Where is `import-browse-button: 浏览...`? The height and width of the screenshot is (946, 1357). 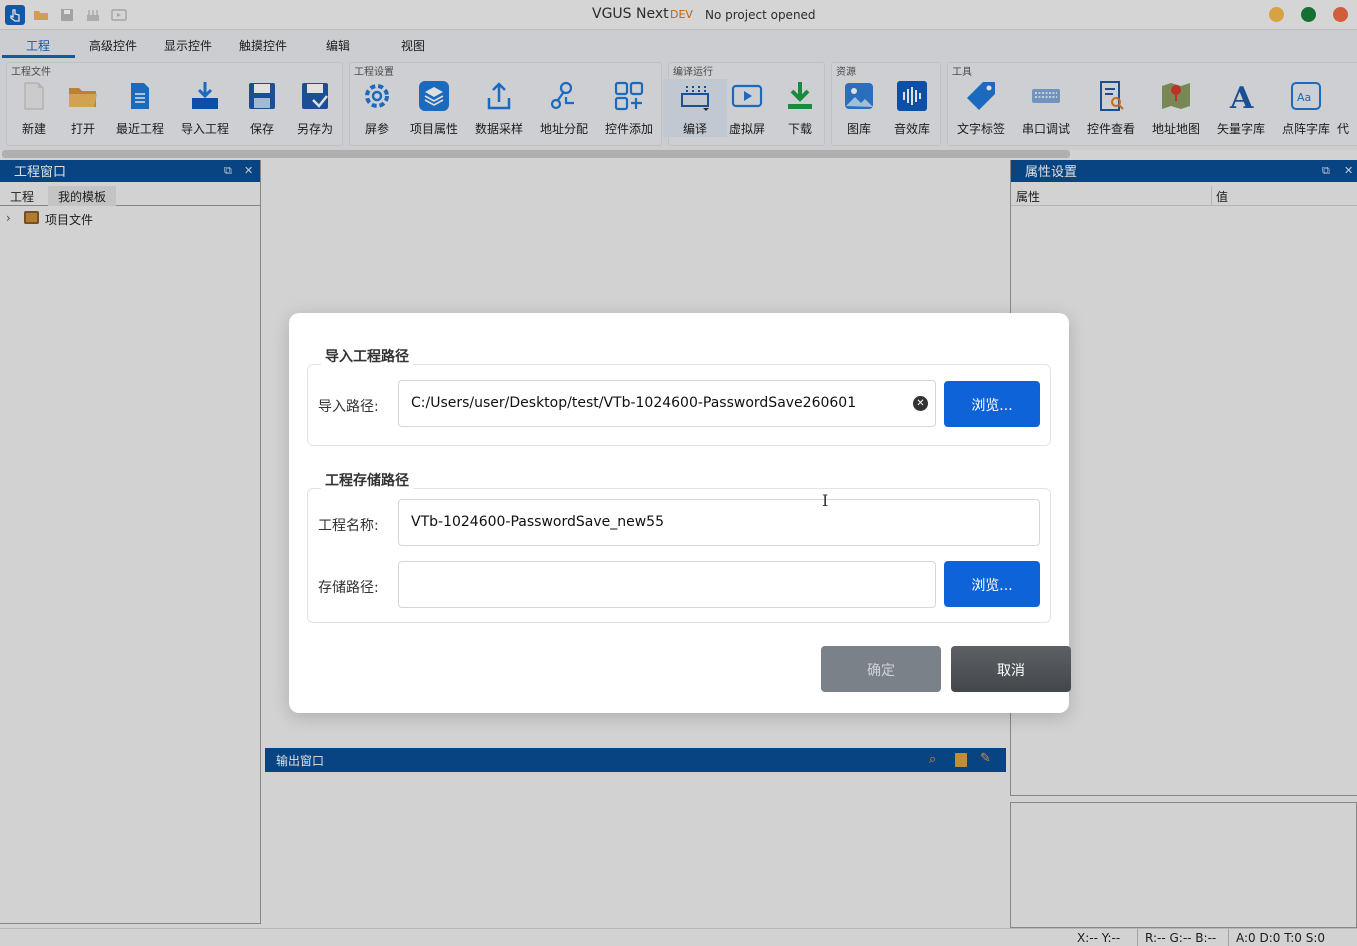
import-browse-button: 浏览... is located at coordinates (992, 404).